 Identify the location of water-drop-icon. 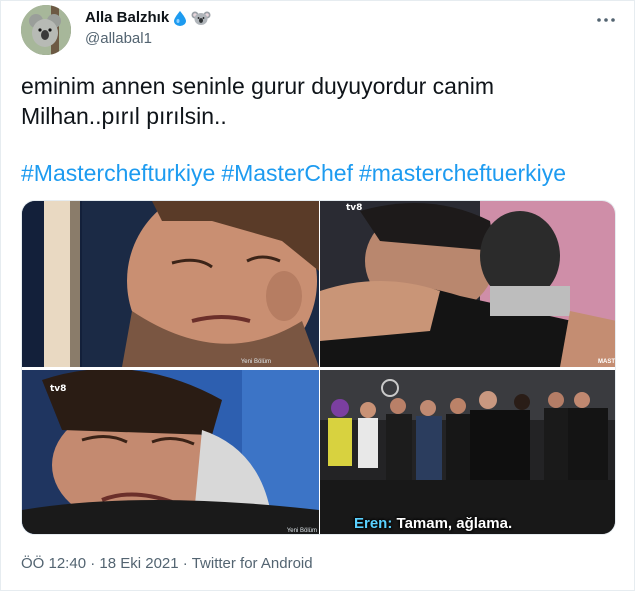
(180, 18).